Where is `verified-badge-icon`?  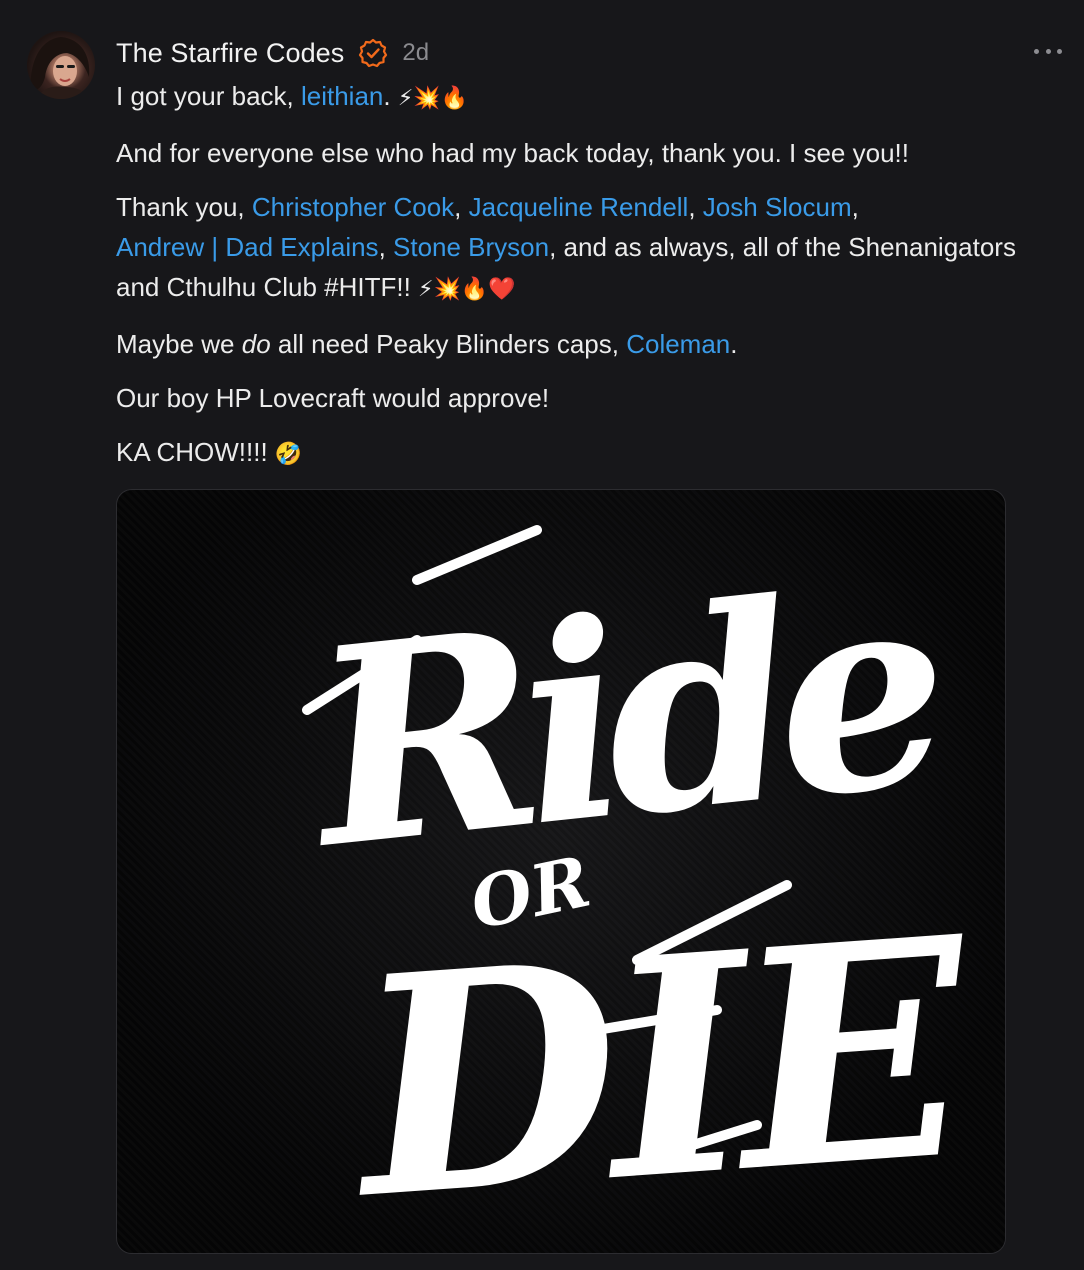 verified-badge-icon is located at coordinates (373, 53).